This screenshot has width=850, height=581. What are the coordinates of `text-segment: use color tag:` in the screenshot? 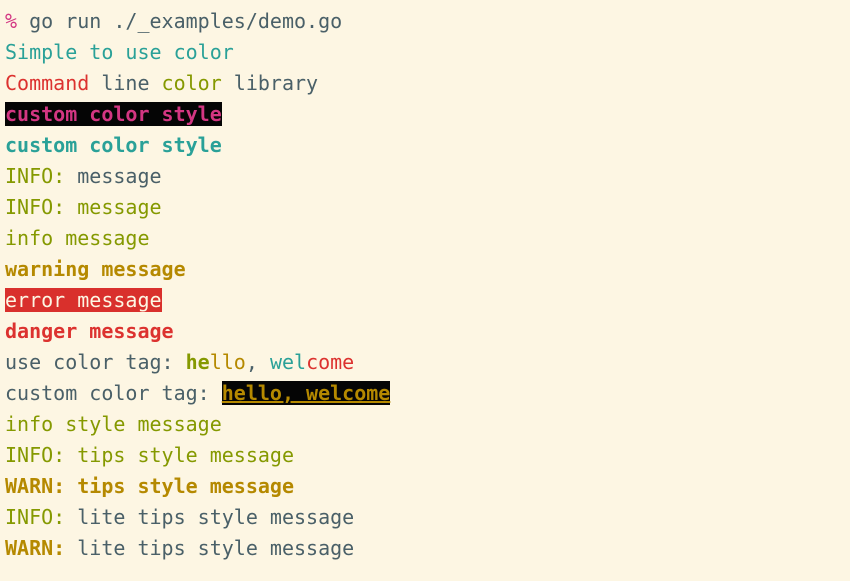 It's located at (95, 362).